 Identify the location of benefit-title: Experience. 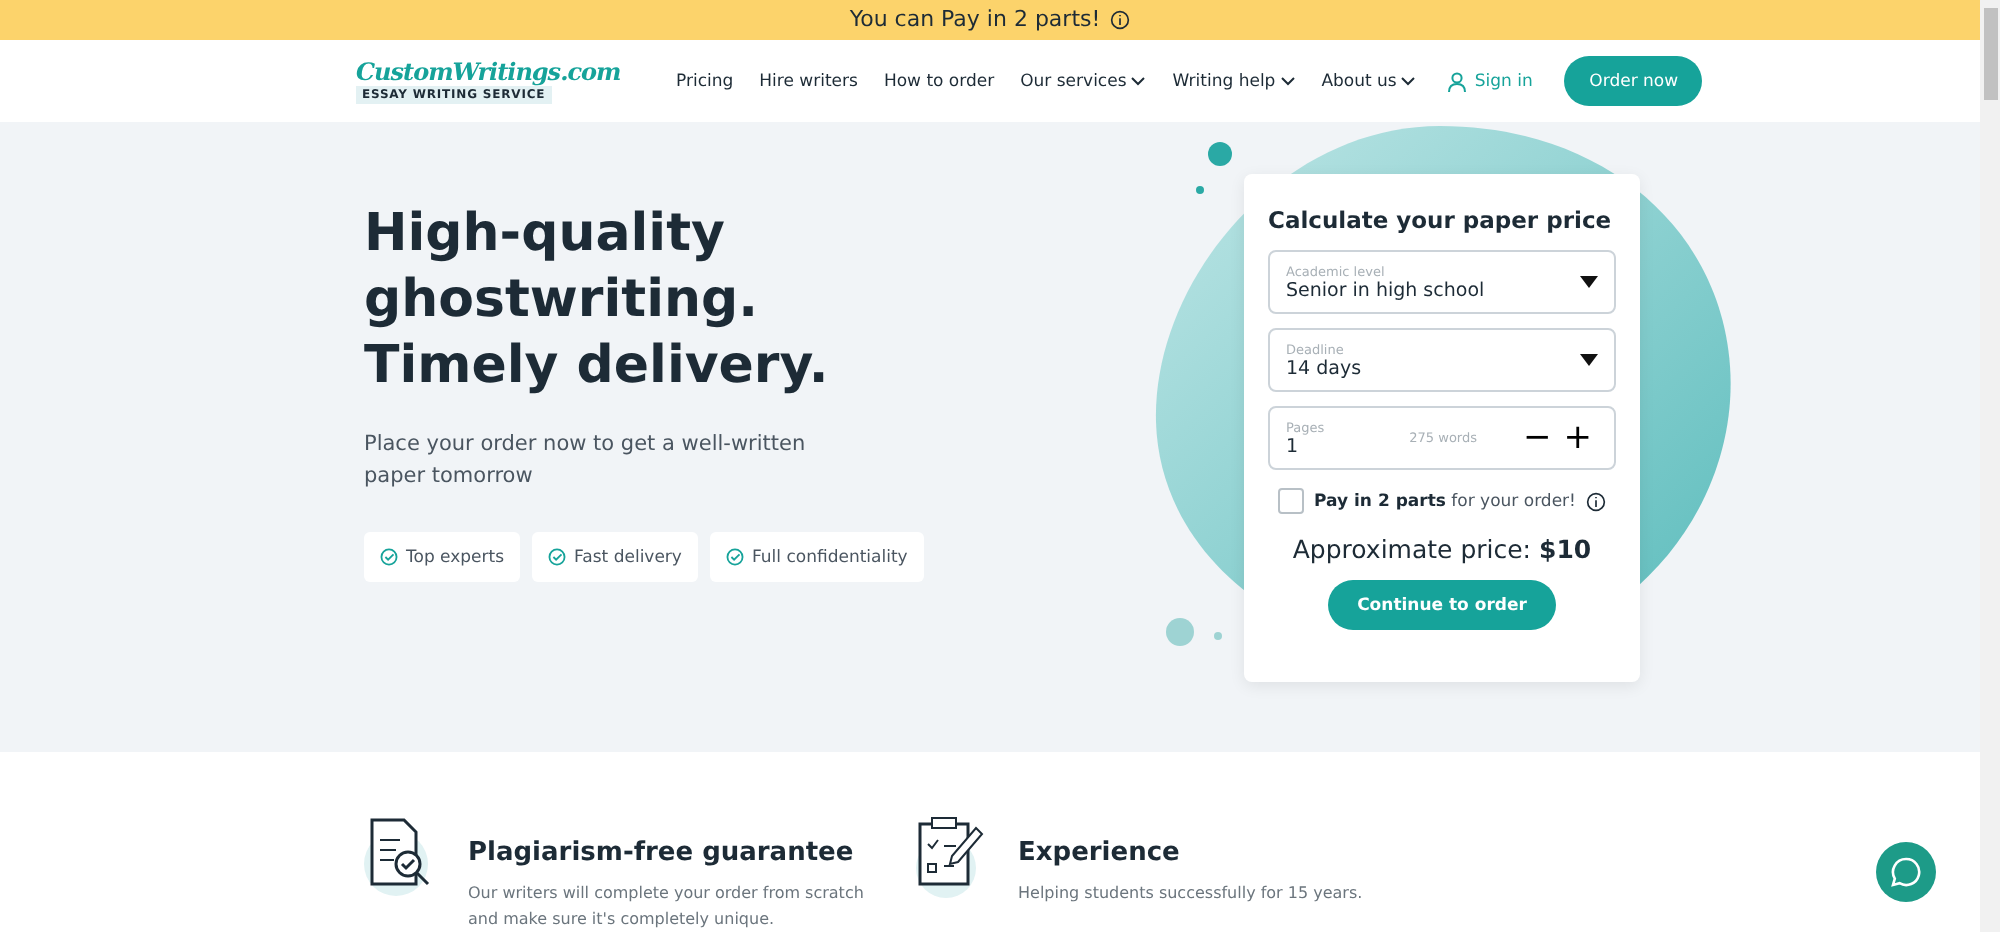
(1100, 853).